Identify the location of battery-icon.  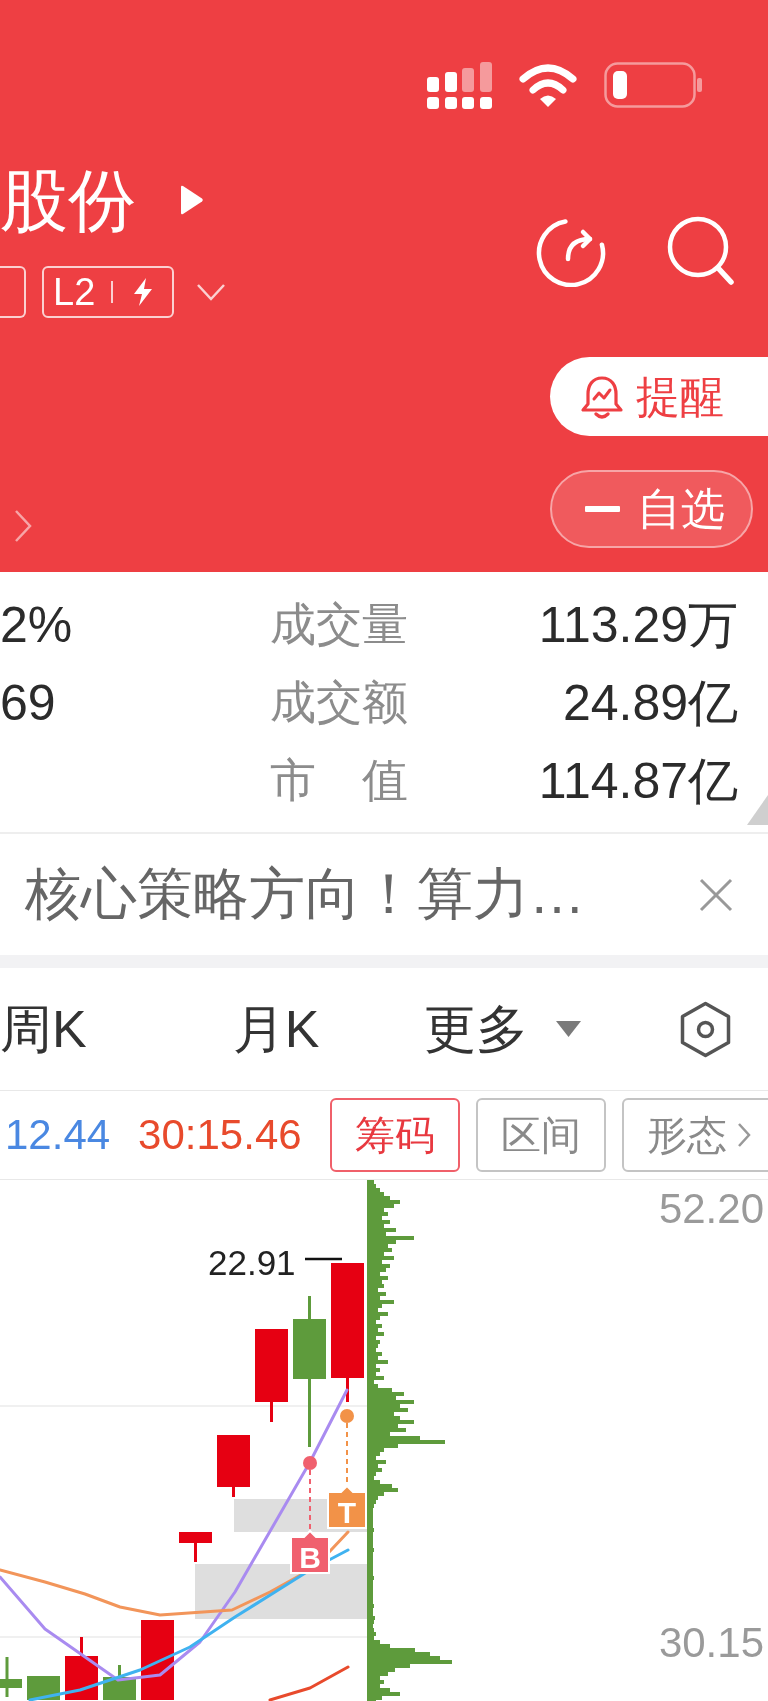
(653, 85).